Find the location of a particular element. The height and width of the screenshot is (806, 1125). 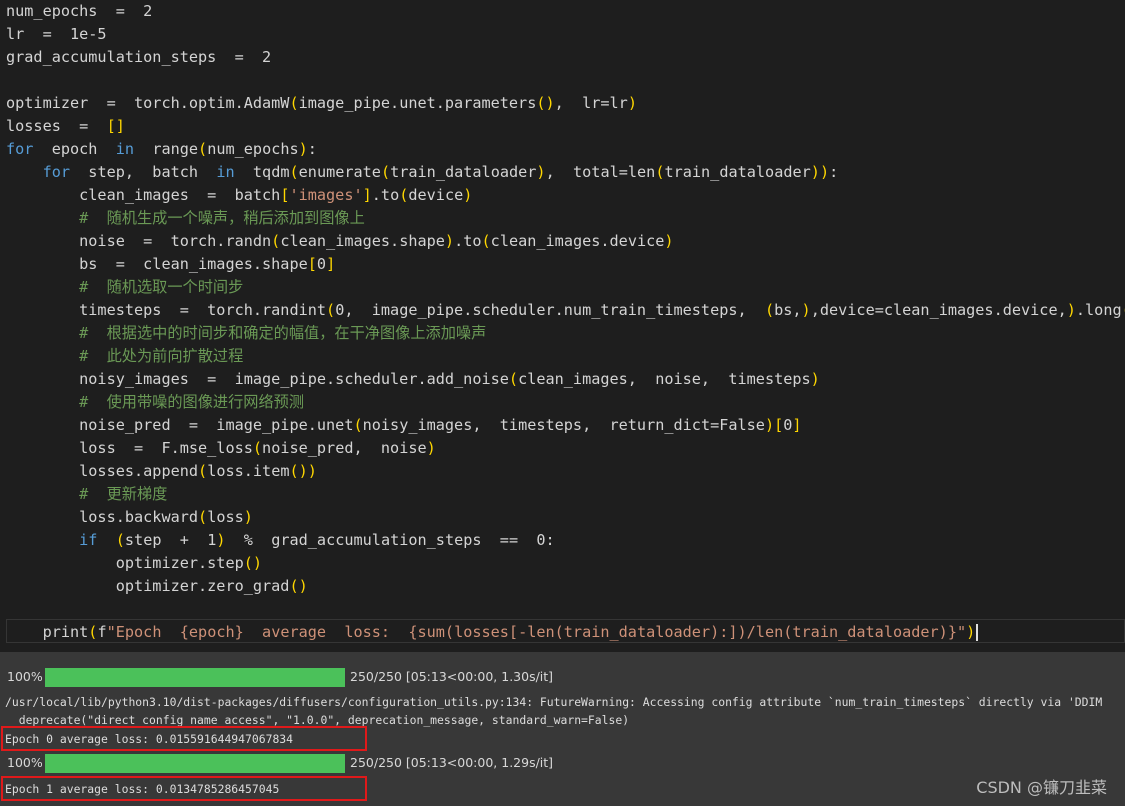

progress-row-2: 100% 250/250 [05:13<00:00, 1.29s/it] is located at coordinates (562, 763).